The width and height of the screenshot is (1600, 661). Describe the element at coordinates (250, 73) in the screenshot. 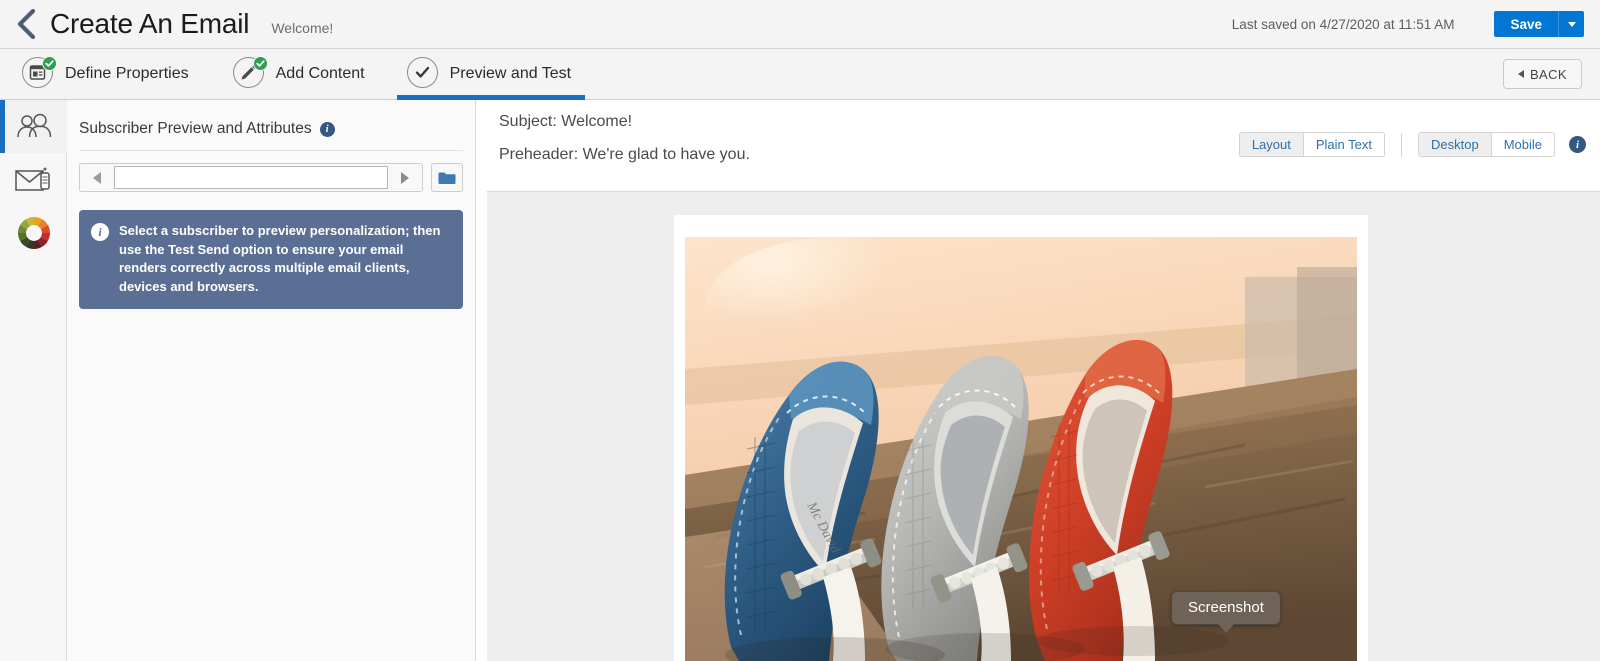

I see `pencil-icon` at that location.